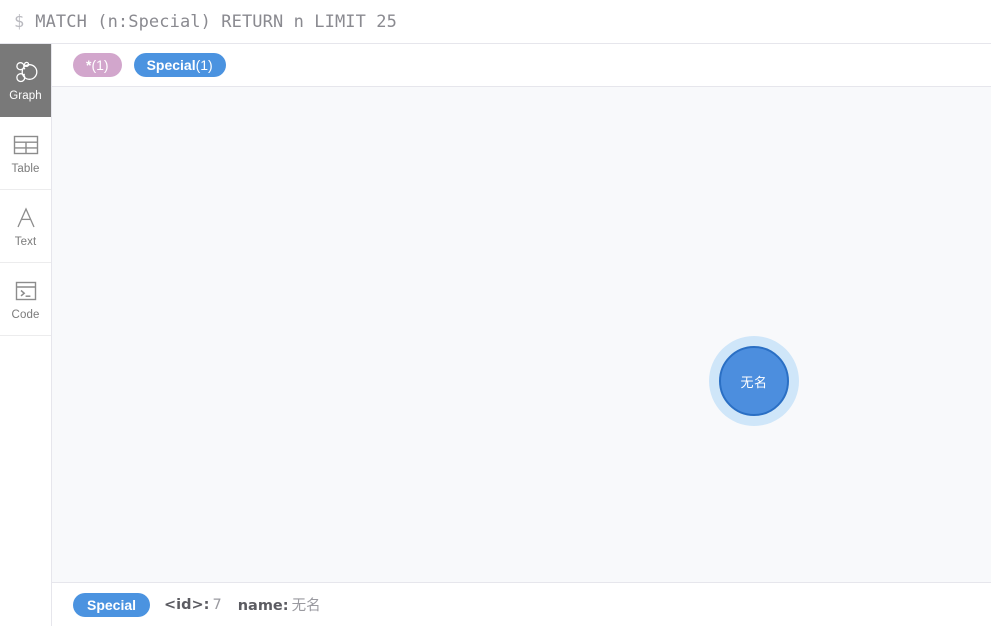 This screenshot has width=991, height=626. What do you see at coordinates (204, 65) in the screenshot?
I see `legend-chip-special-count: (1)` at bounding box center [204, 65].